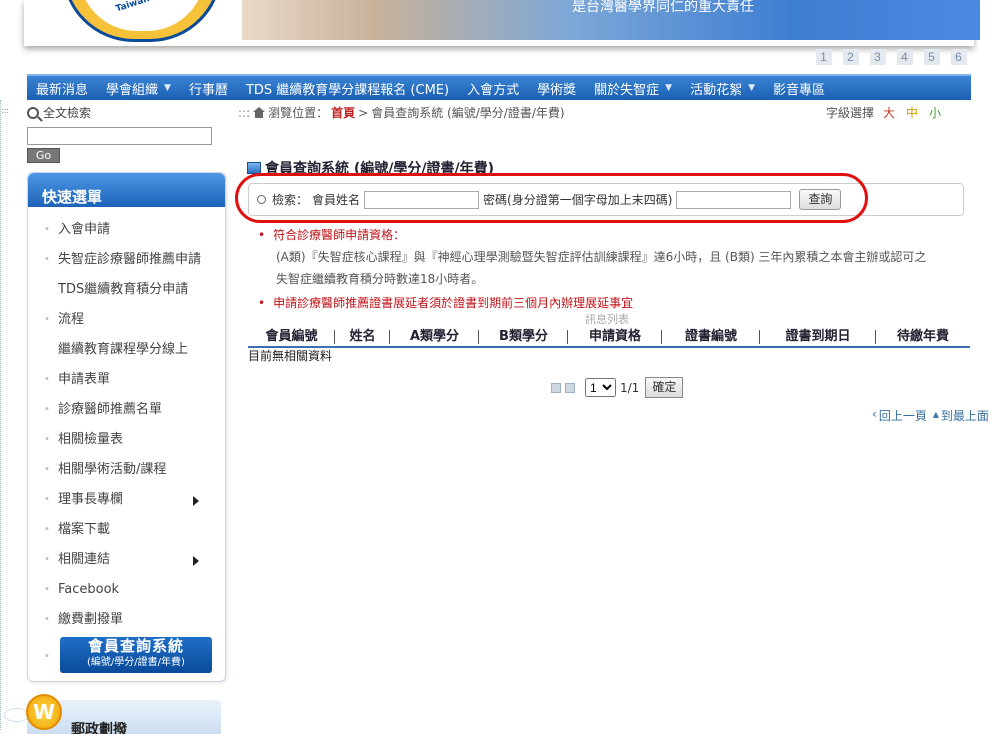 The height and width of the screenshot is (734, 996). I want to click on column-header: 證書到期日, so click(818, 336).